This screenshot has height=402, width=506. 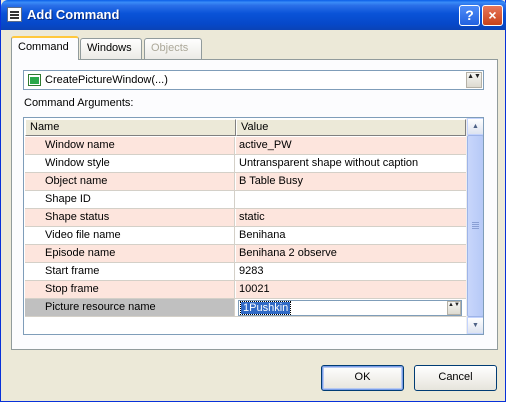 I want to click on grip-icon, so click(x=475, y=222).